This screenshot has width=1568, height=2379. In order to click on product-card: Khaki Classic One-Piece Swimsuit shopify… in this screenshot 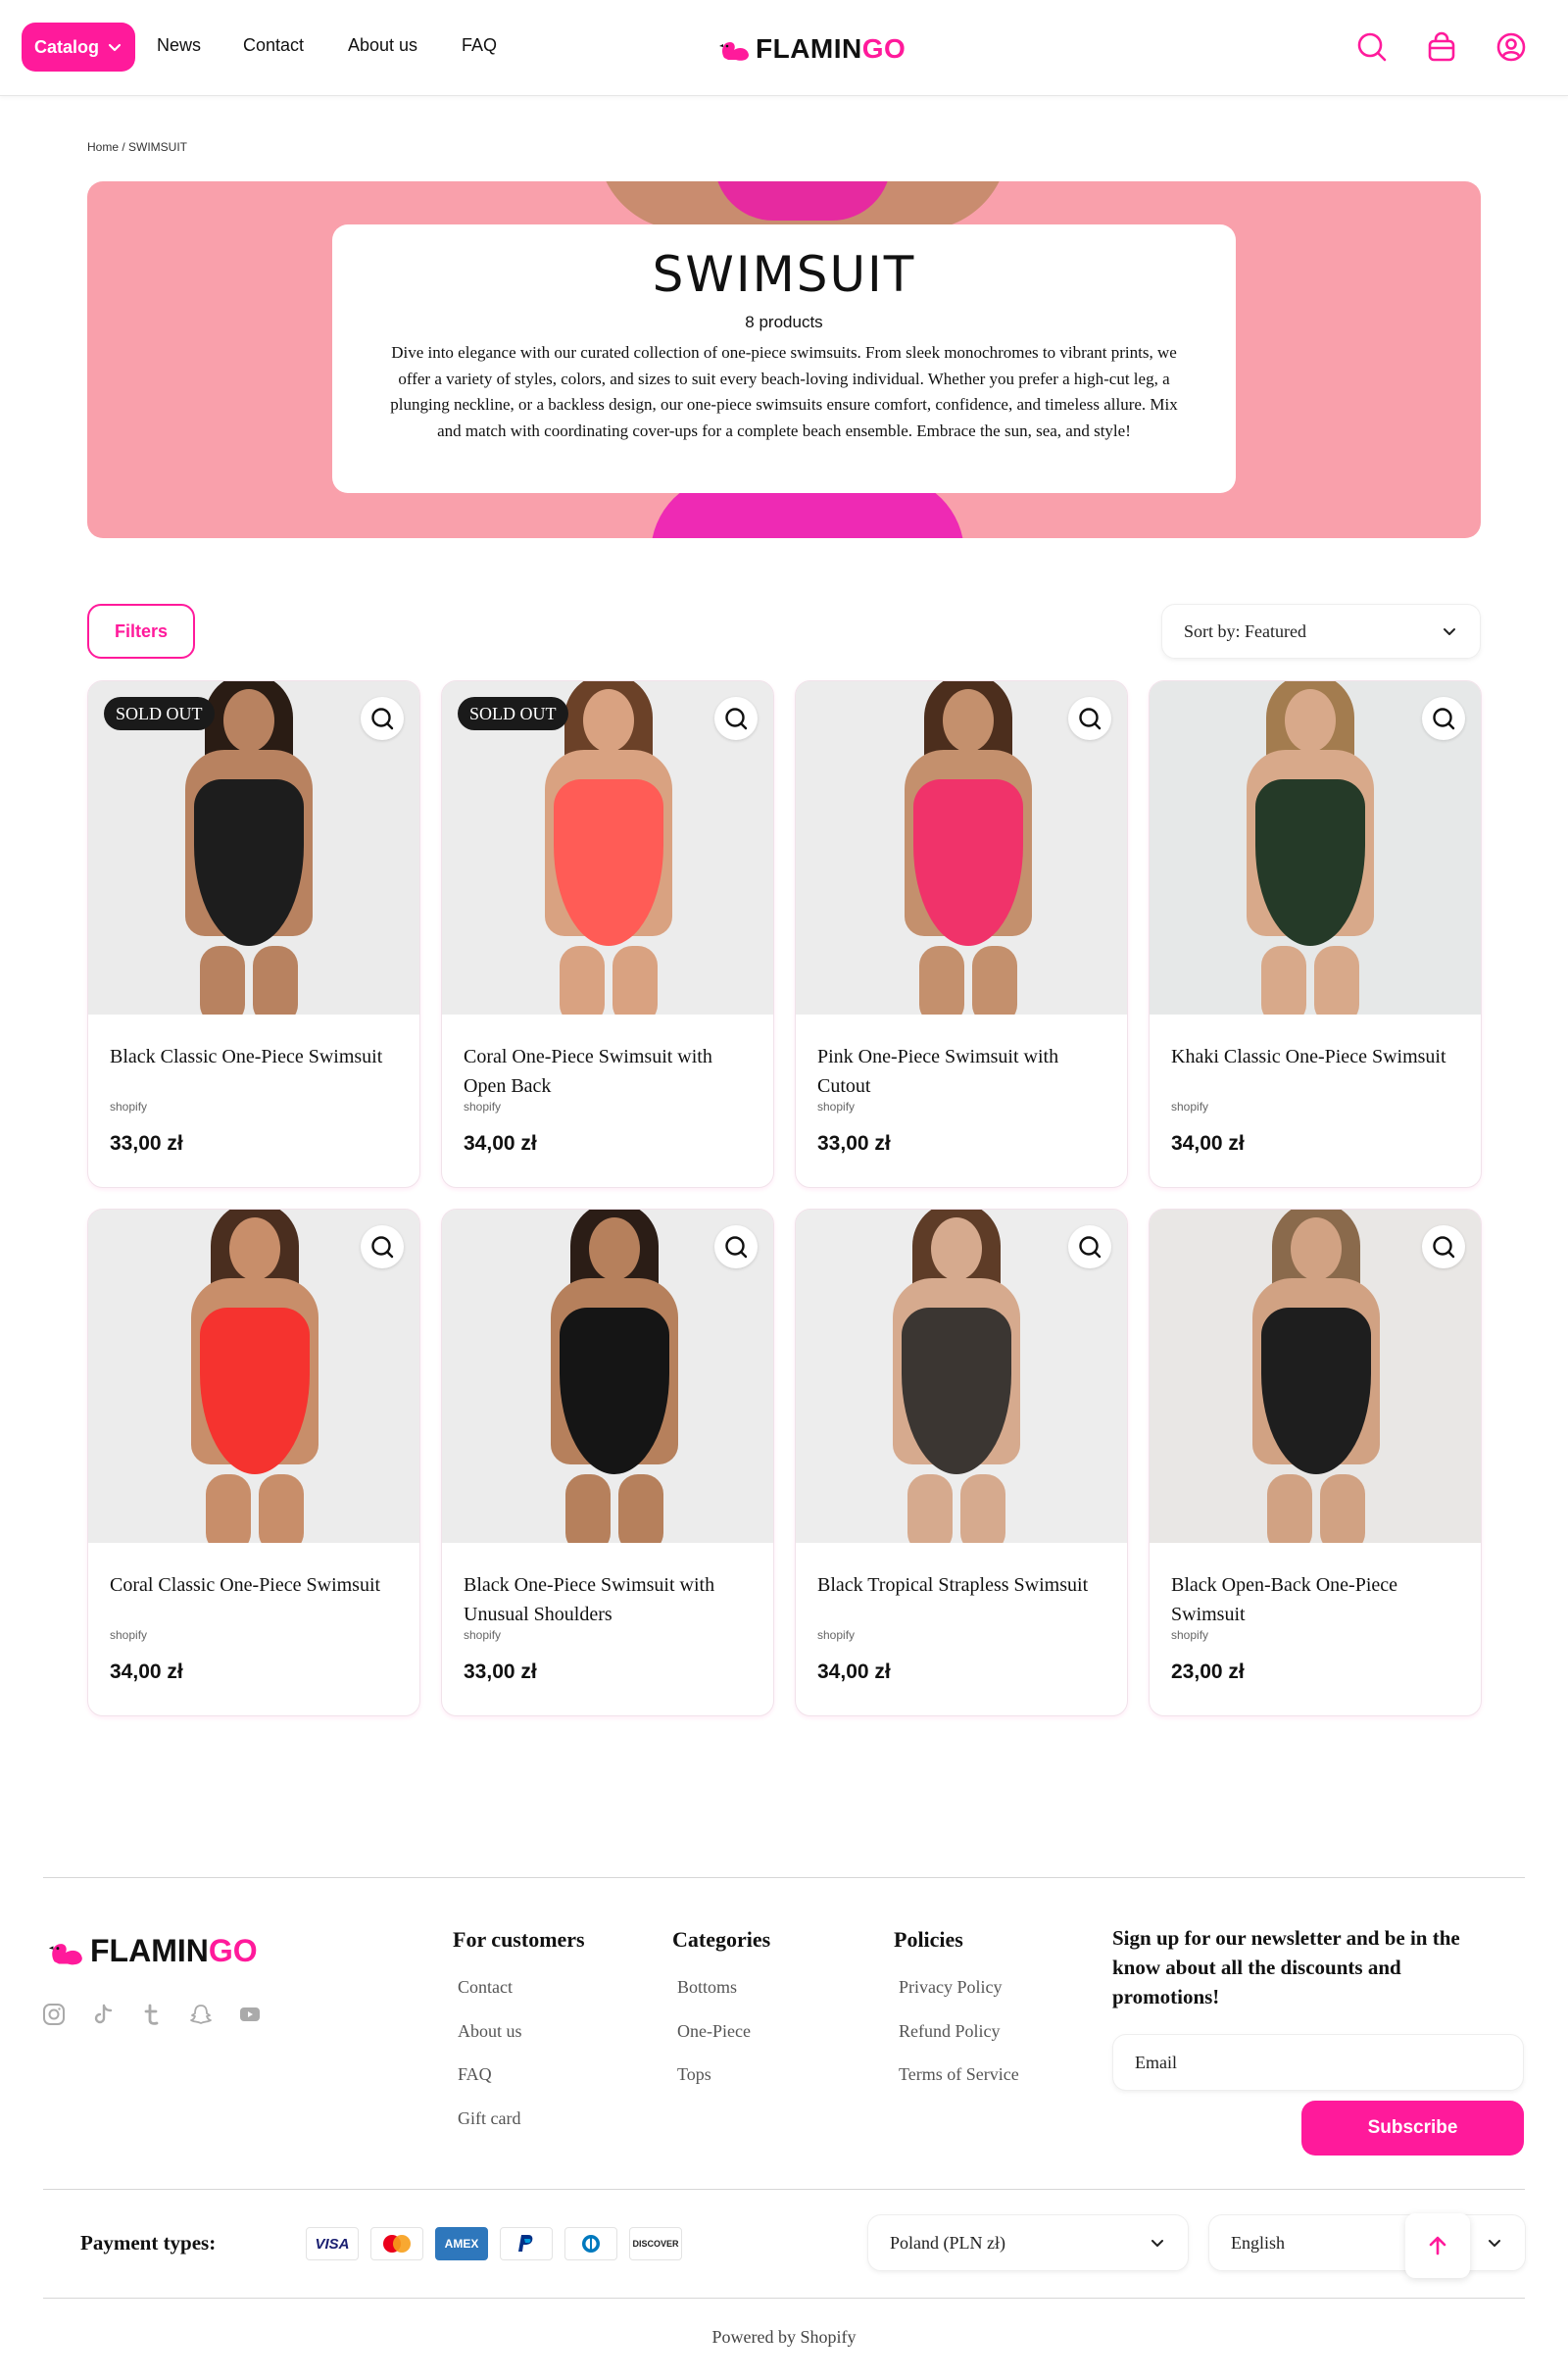, I will do `click(1315, 934)`.